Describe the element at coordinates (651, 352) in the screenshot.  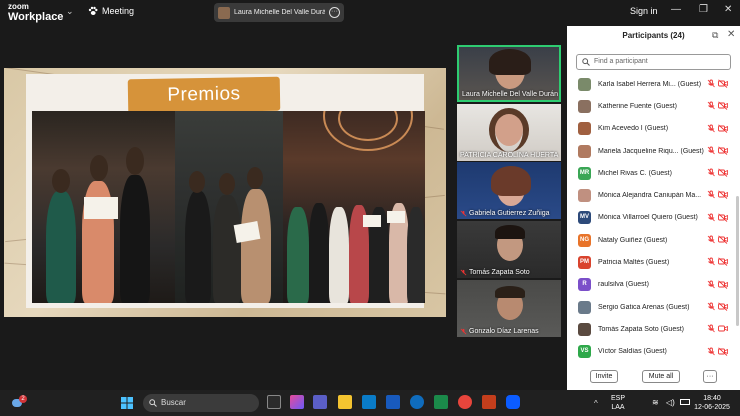
I see `participant-row: VS Víctor Saldías (Guest)` at that location.